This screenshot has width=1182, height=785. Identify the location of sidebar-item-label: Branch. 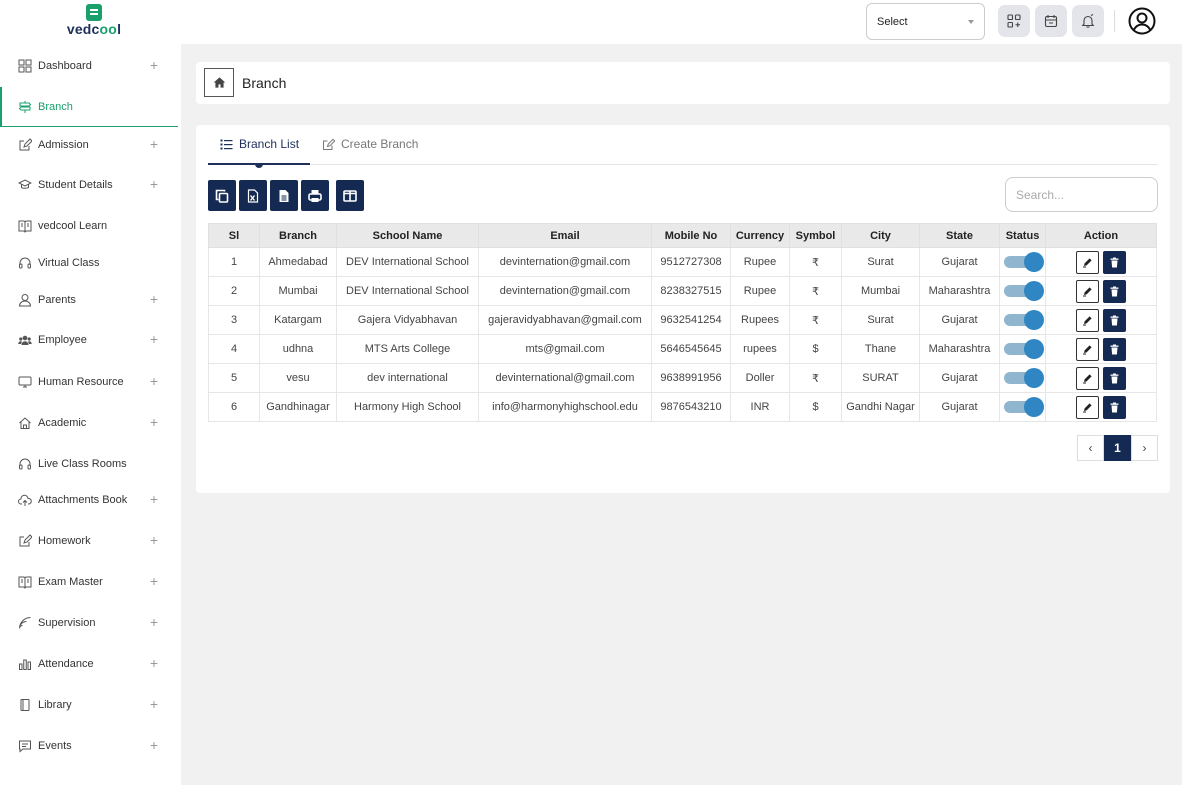
(55, 106).